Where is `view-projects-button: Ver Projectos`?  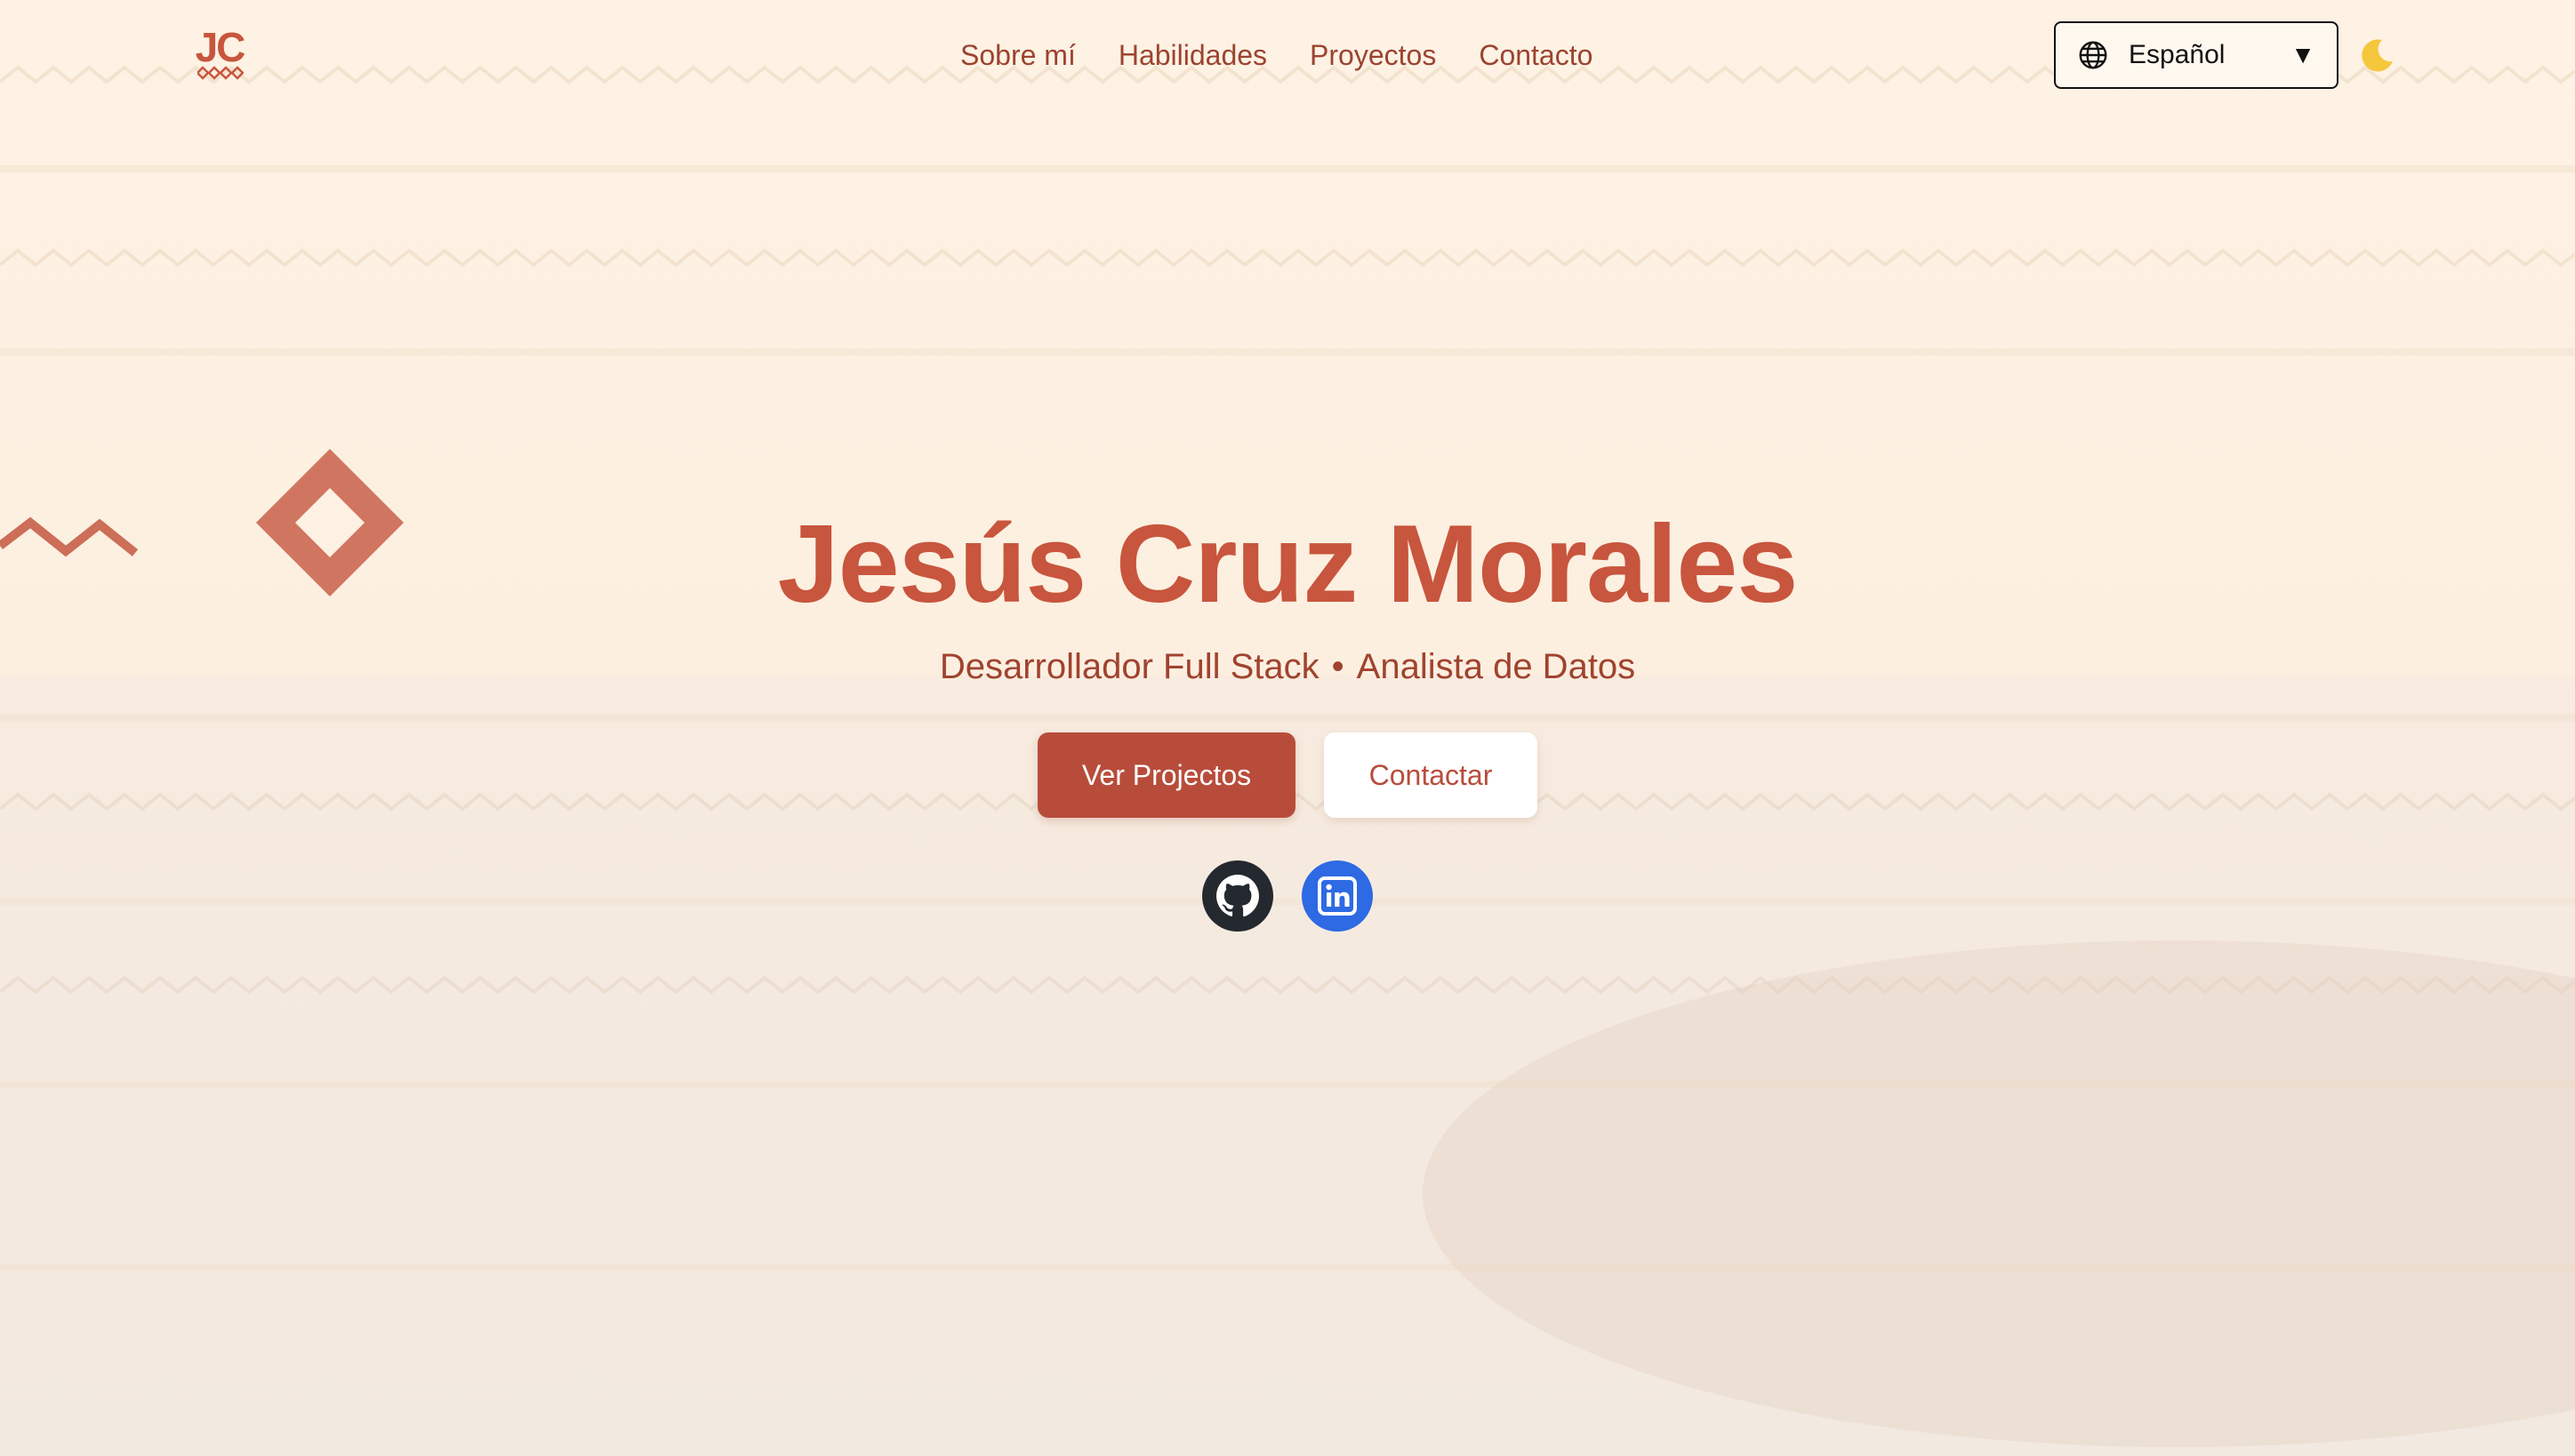 view-projects-button: Ver Projectos is located at coordinates (1167, 775).